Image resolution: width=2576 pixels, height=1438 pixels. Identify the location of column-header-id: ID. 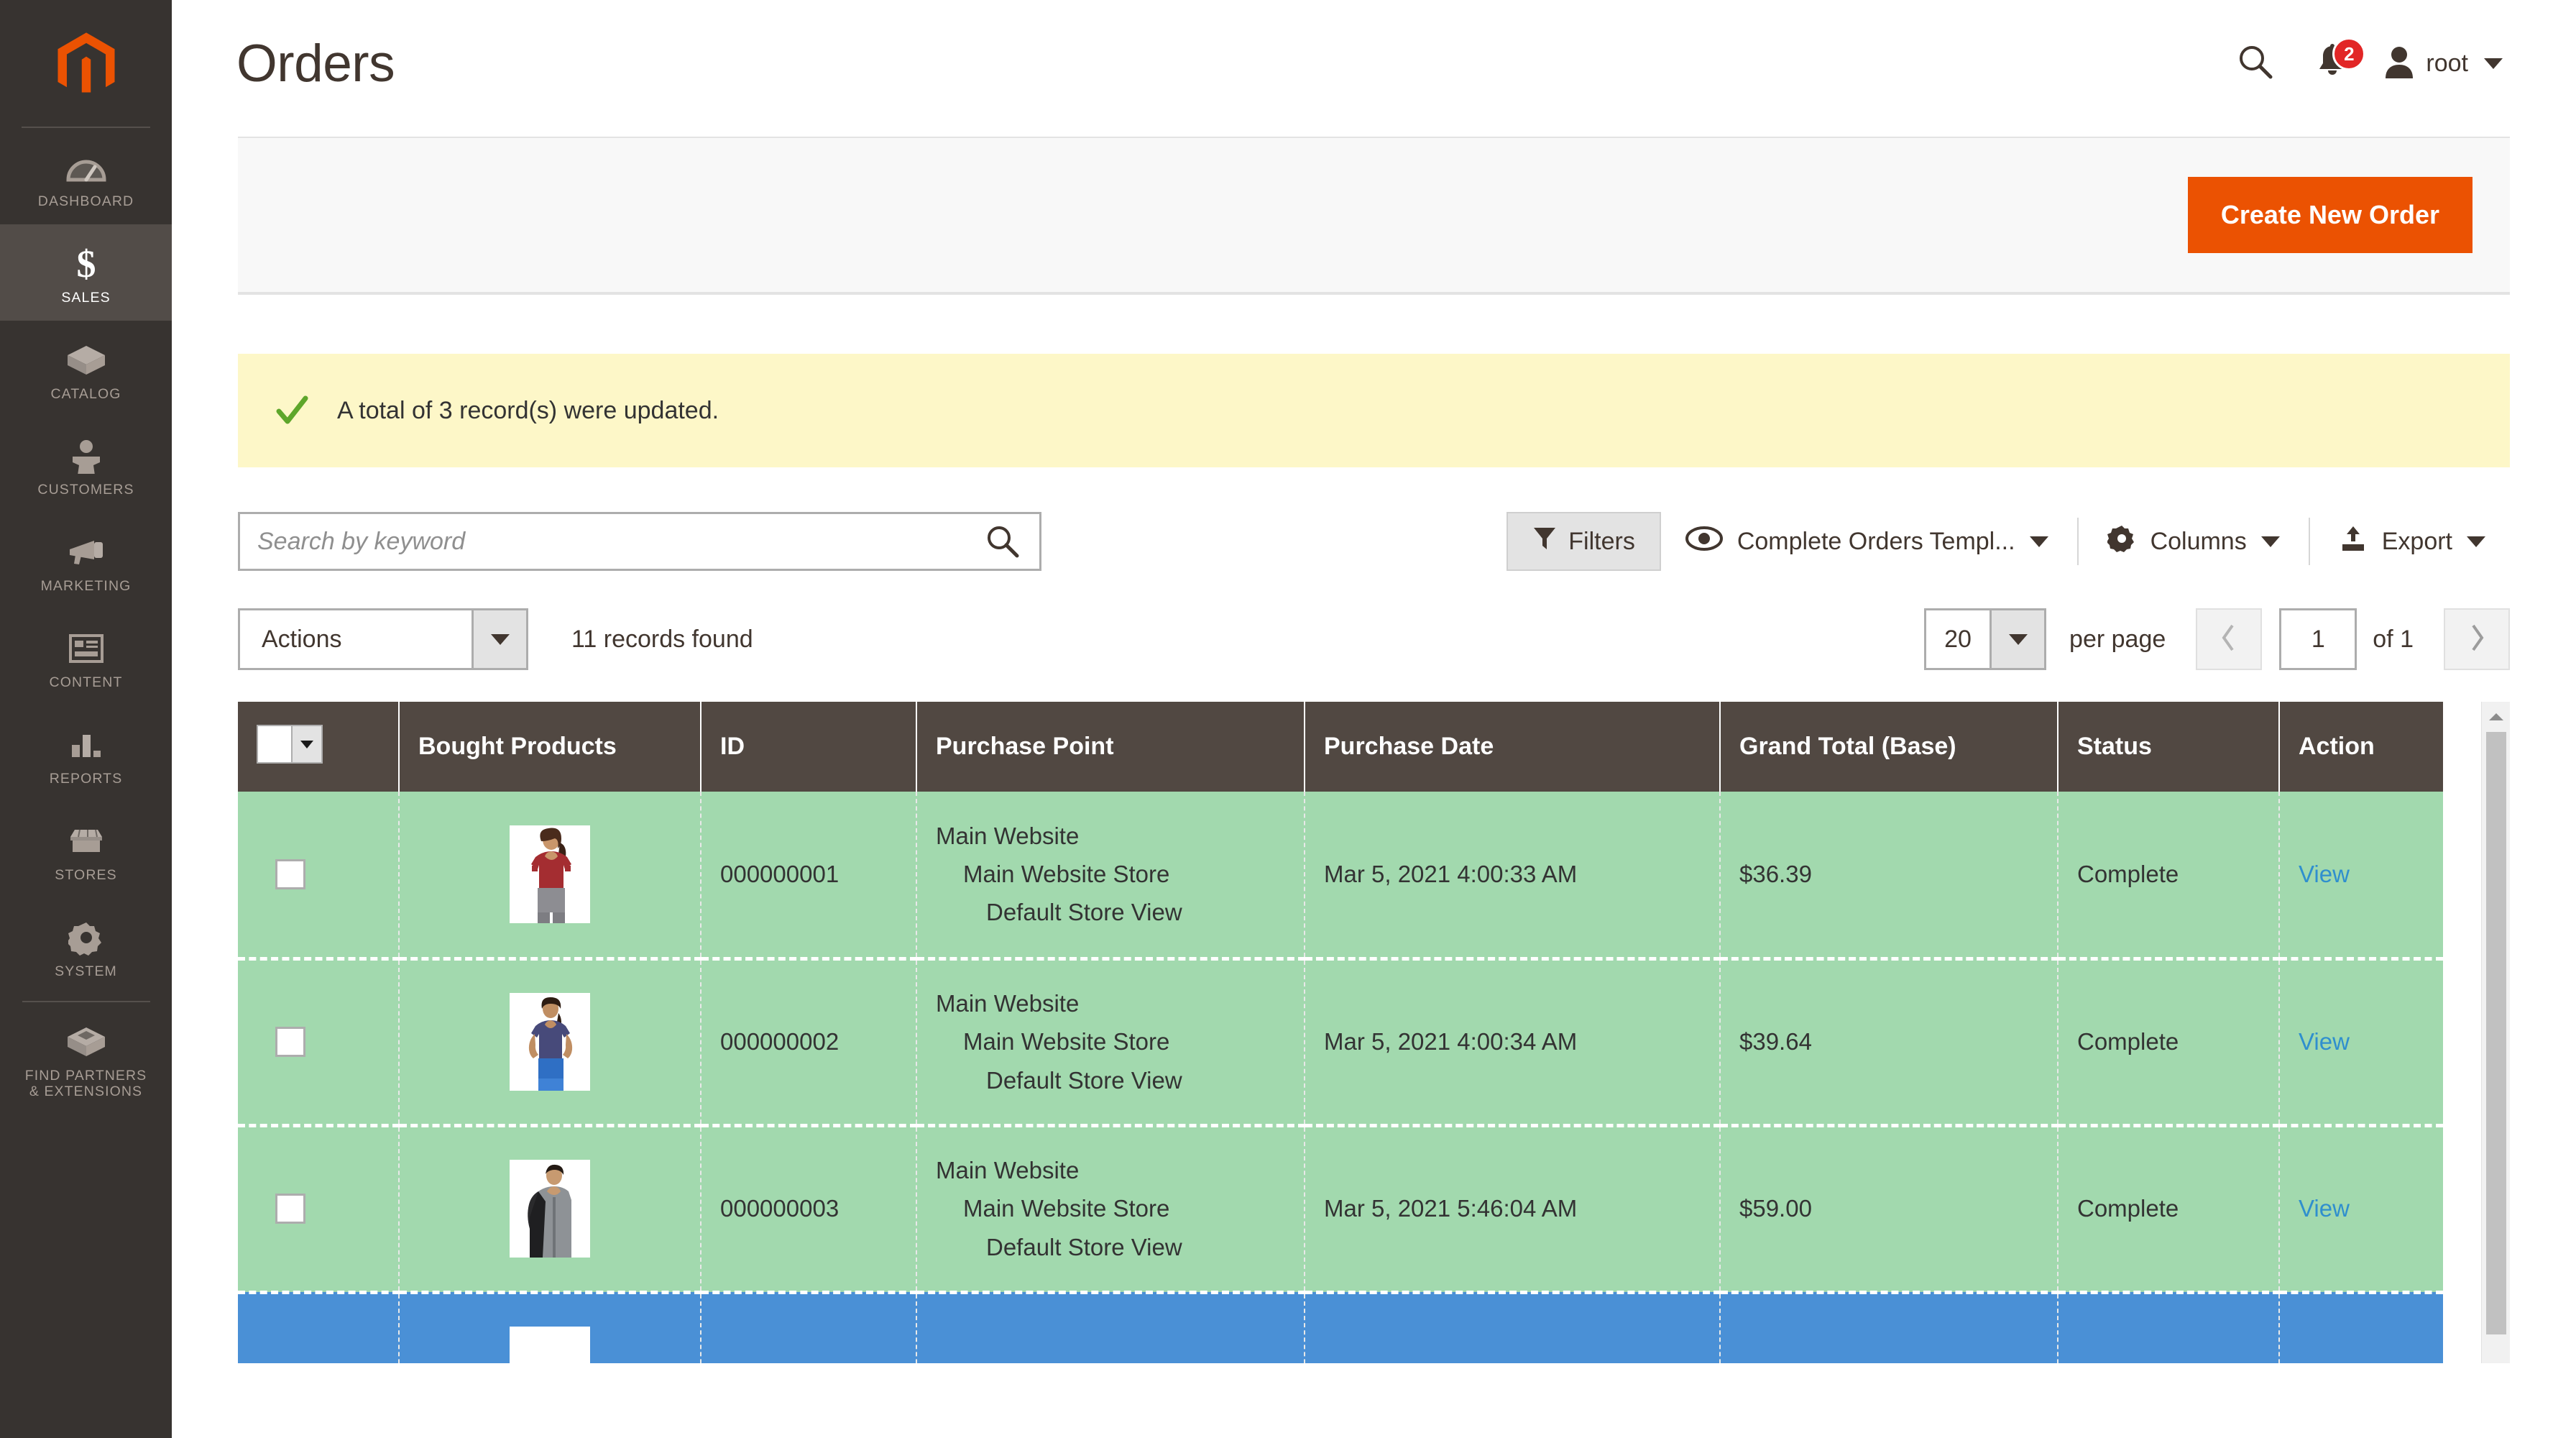
(809, 747).